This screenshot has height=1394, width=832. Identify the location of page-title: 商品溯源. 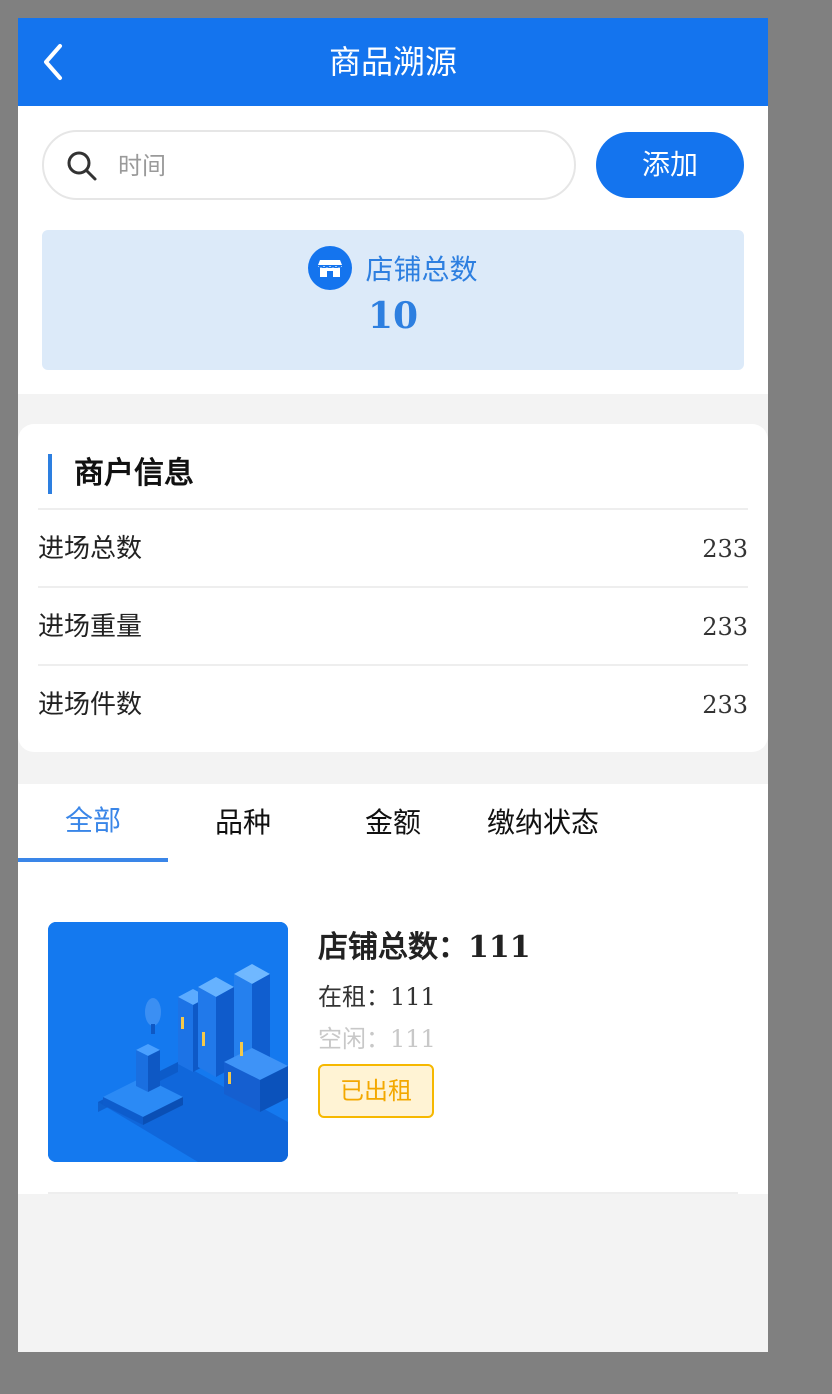
(392, 62).